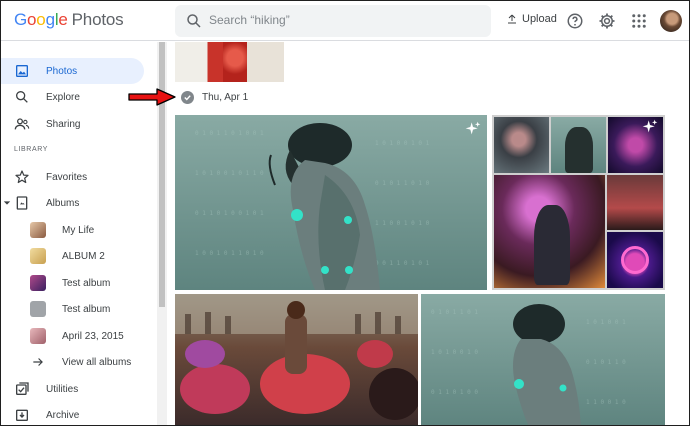 The width and height of the screenshot is (690, 426). What do you see at coordinates (162, 174) in the screenshot?
I see `scrollbar-thumb` at bounding box center [162, 174].